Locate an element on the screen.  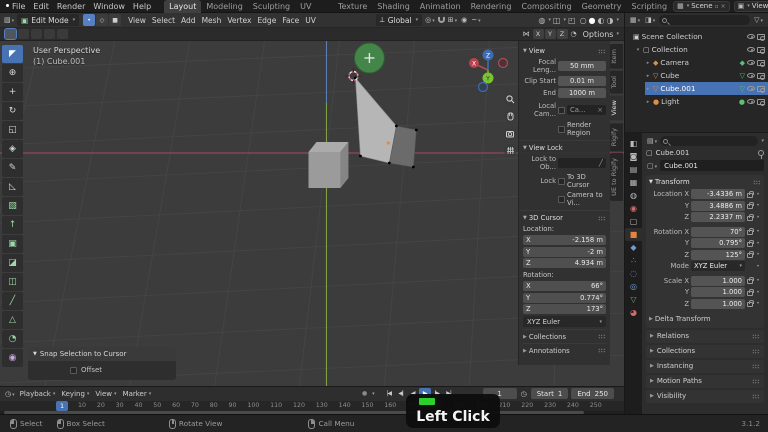
toolbar-tool-button: ◫ is located at coordinates (12, 282).